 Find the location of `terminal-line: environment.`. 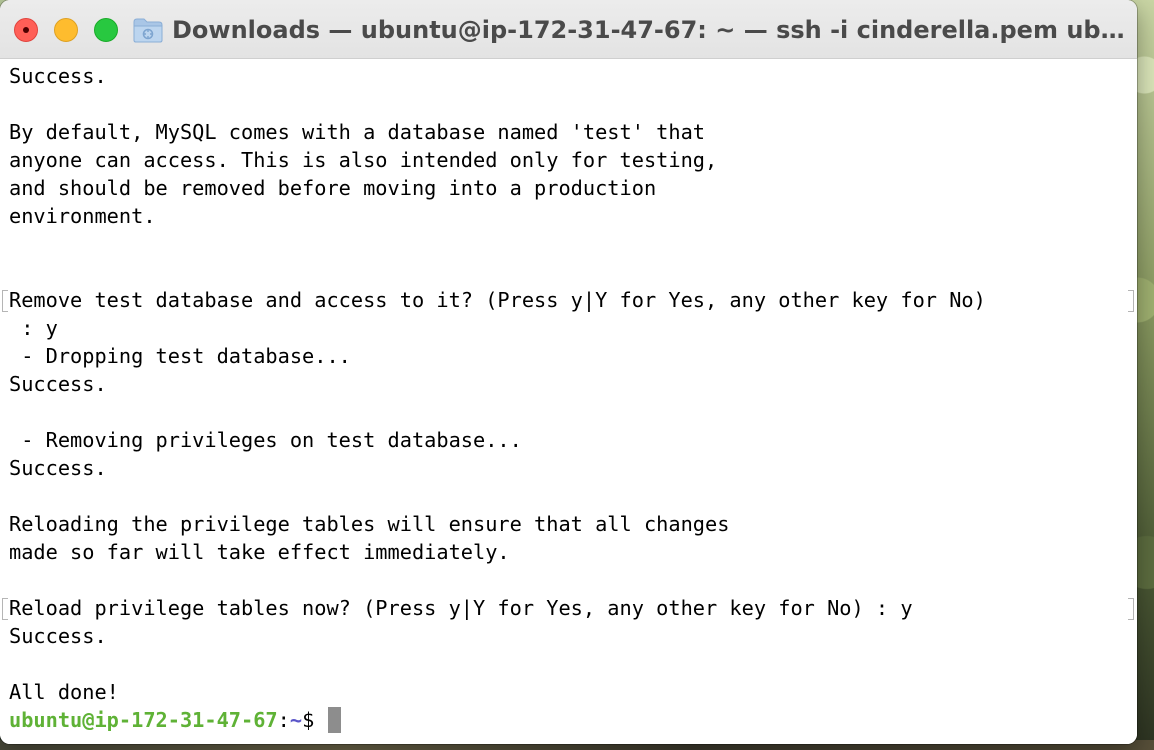

terminal-line: environment. is located at coordinates (82, 216).